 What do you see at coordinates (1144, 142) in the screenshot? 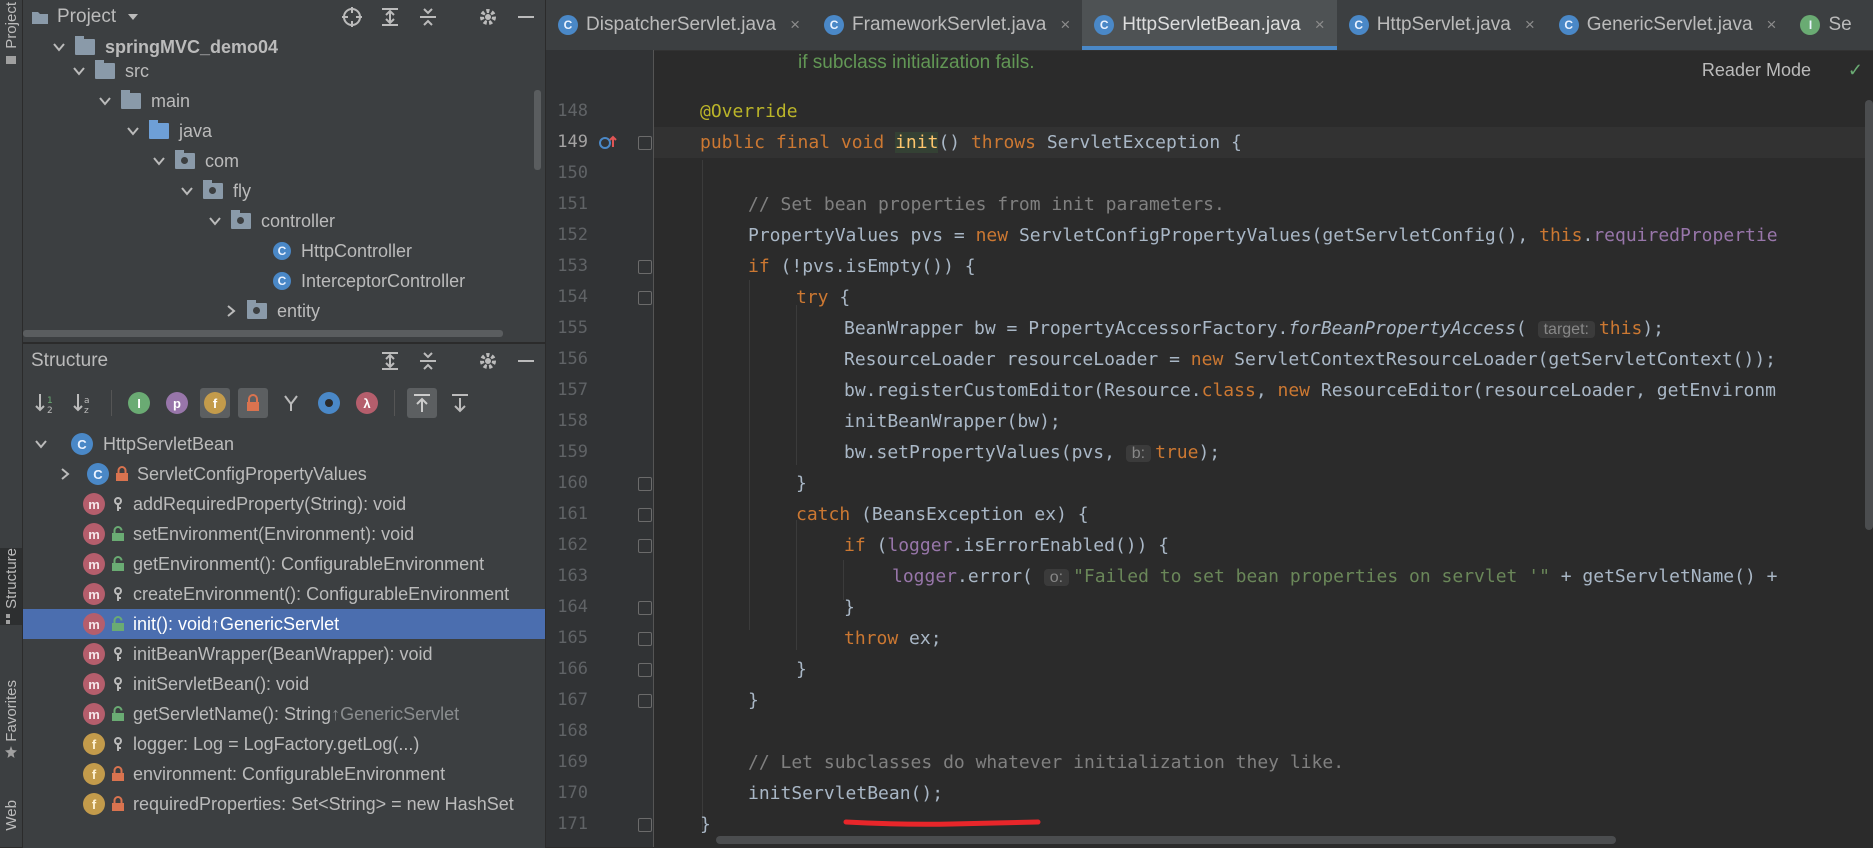
I see `code-token: ServletException {` at bounding box center [1144, 142].